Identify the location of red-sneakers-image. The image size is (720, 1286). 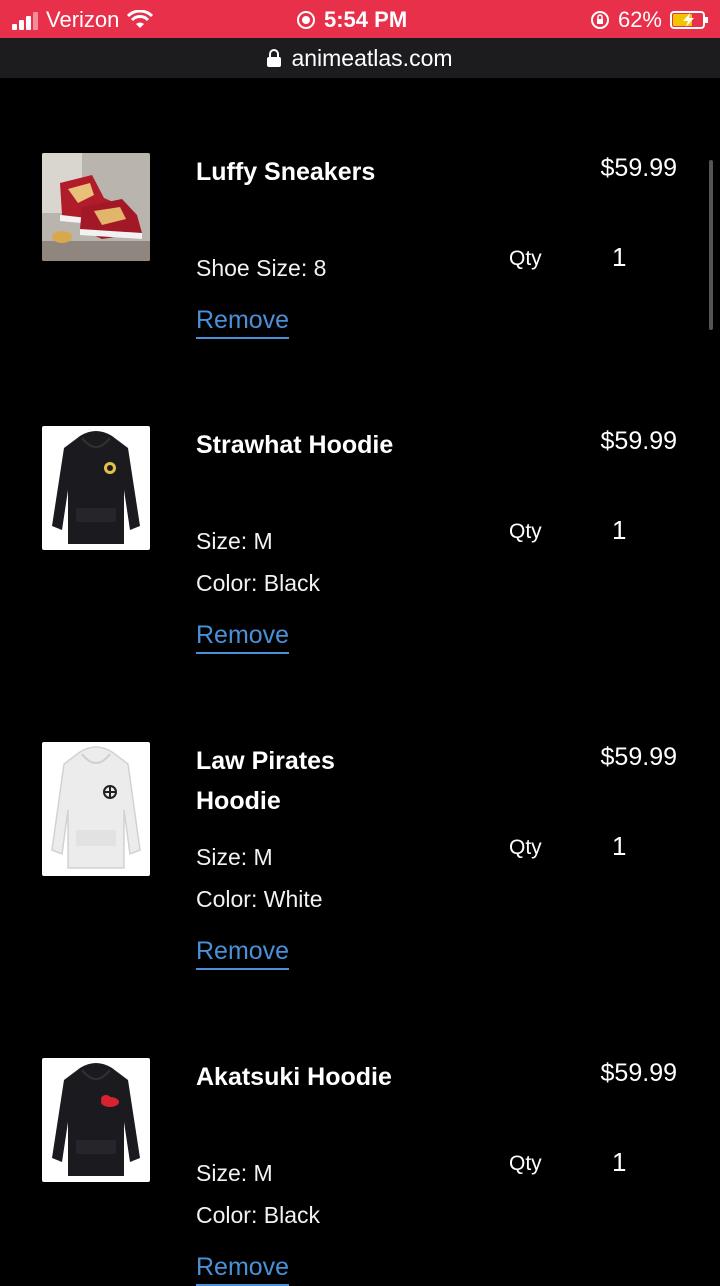
(96, 207).